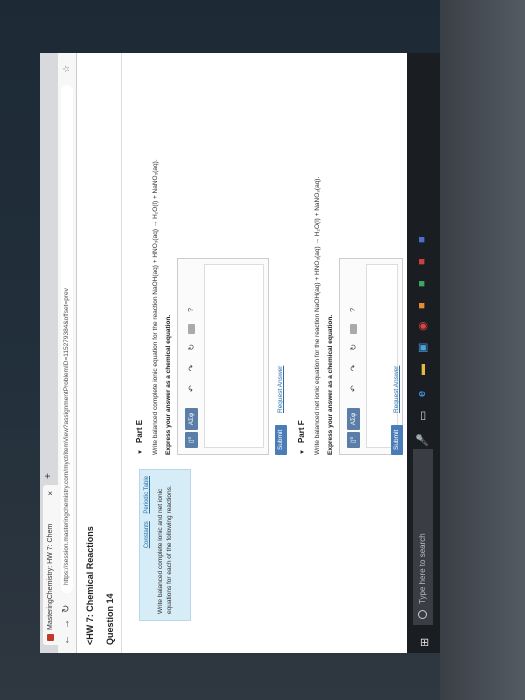 This screenshot has width=525, height=700. What do you see at coordinates (49, 353) in the screenshot?
I see `browser-tab-bar: MasteringChemistry: HW 7: Chem × +` at bounding box center [49, 353].